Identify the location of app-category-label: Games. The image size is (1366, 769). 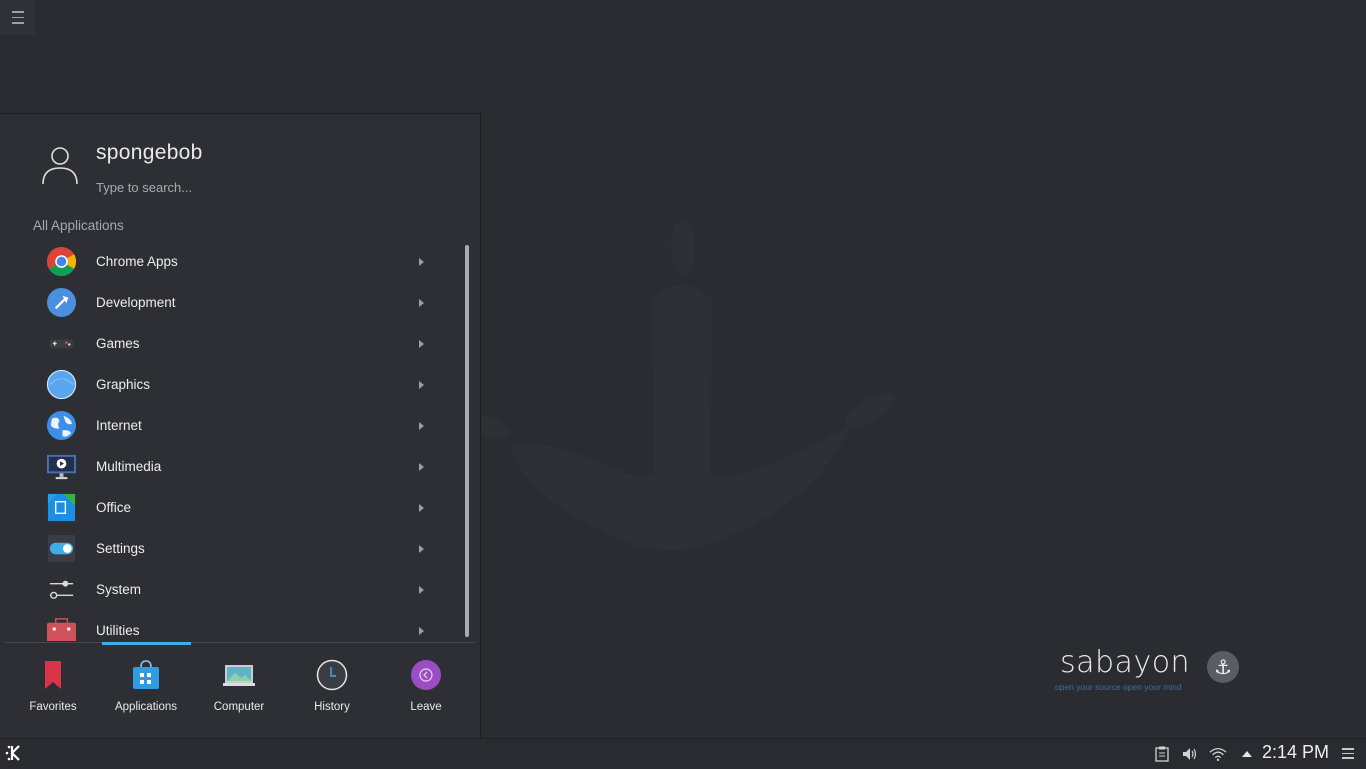
(118, 343).